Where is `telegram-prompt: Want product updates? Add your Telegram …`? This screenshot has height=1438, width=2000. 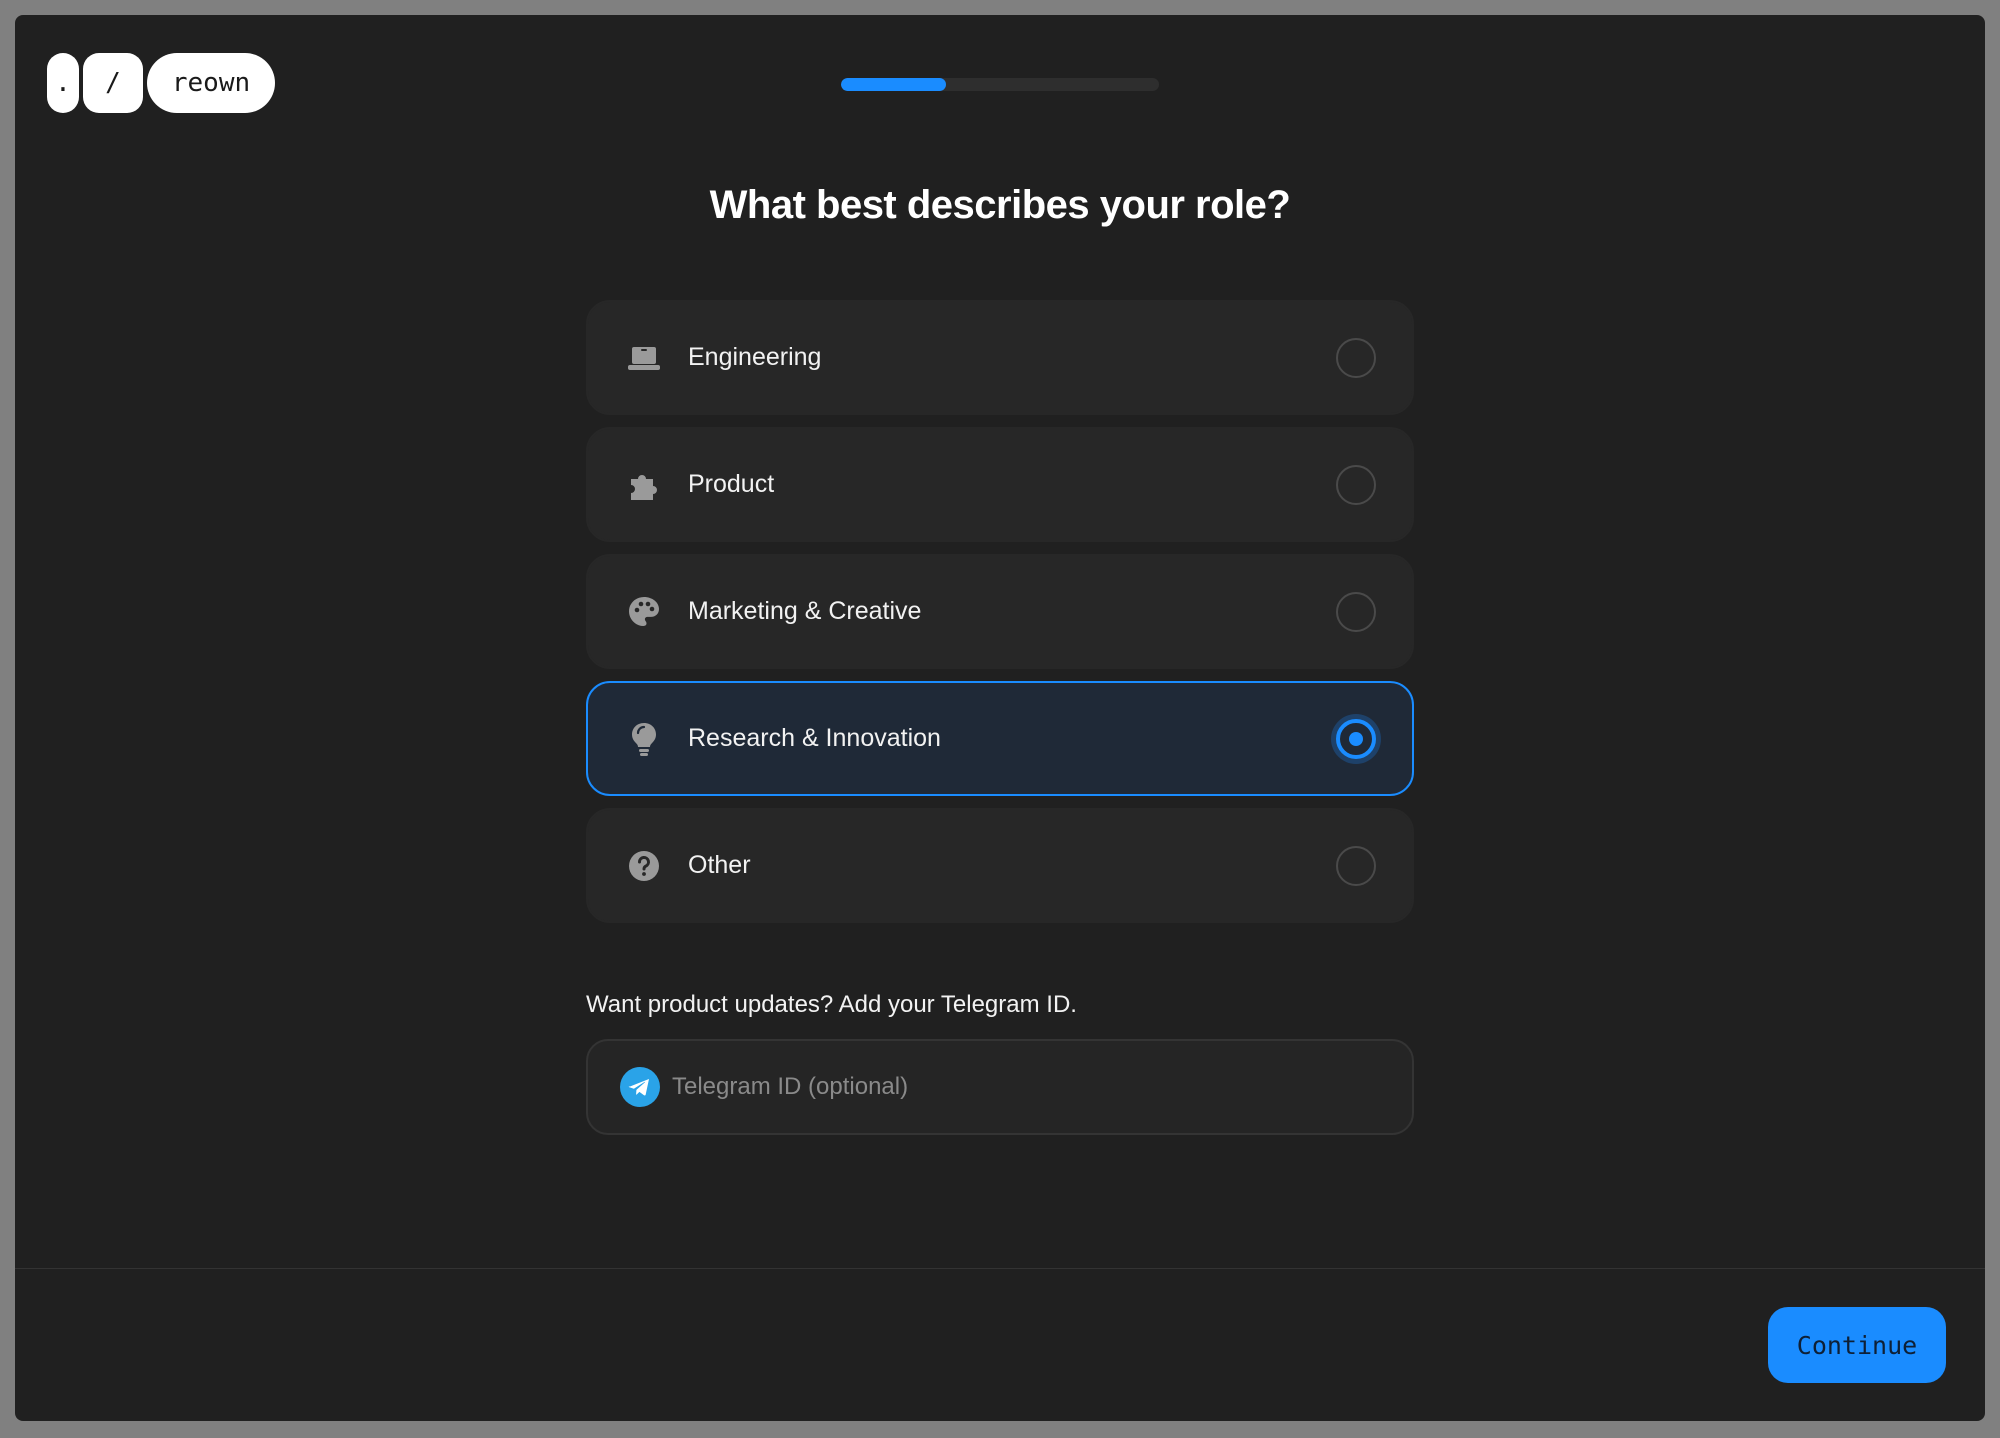
telegram-prompt: Want product updates? Add your Telegram … is located at coordinates (831, 1004).